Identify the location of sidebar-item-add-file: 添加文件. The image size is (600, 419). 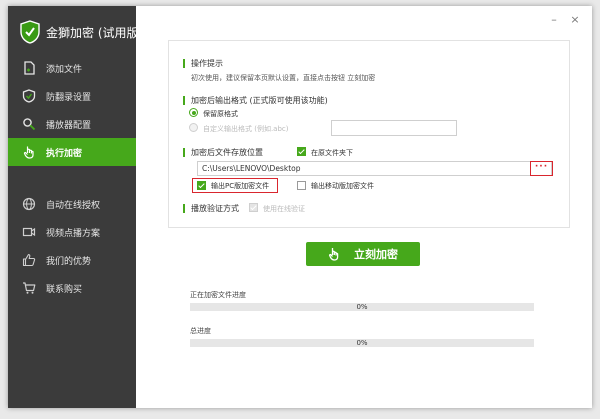
(72, 68).